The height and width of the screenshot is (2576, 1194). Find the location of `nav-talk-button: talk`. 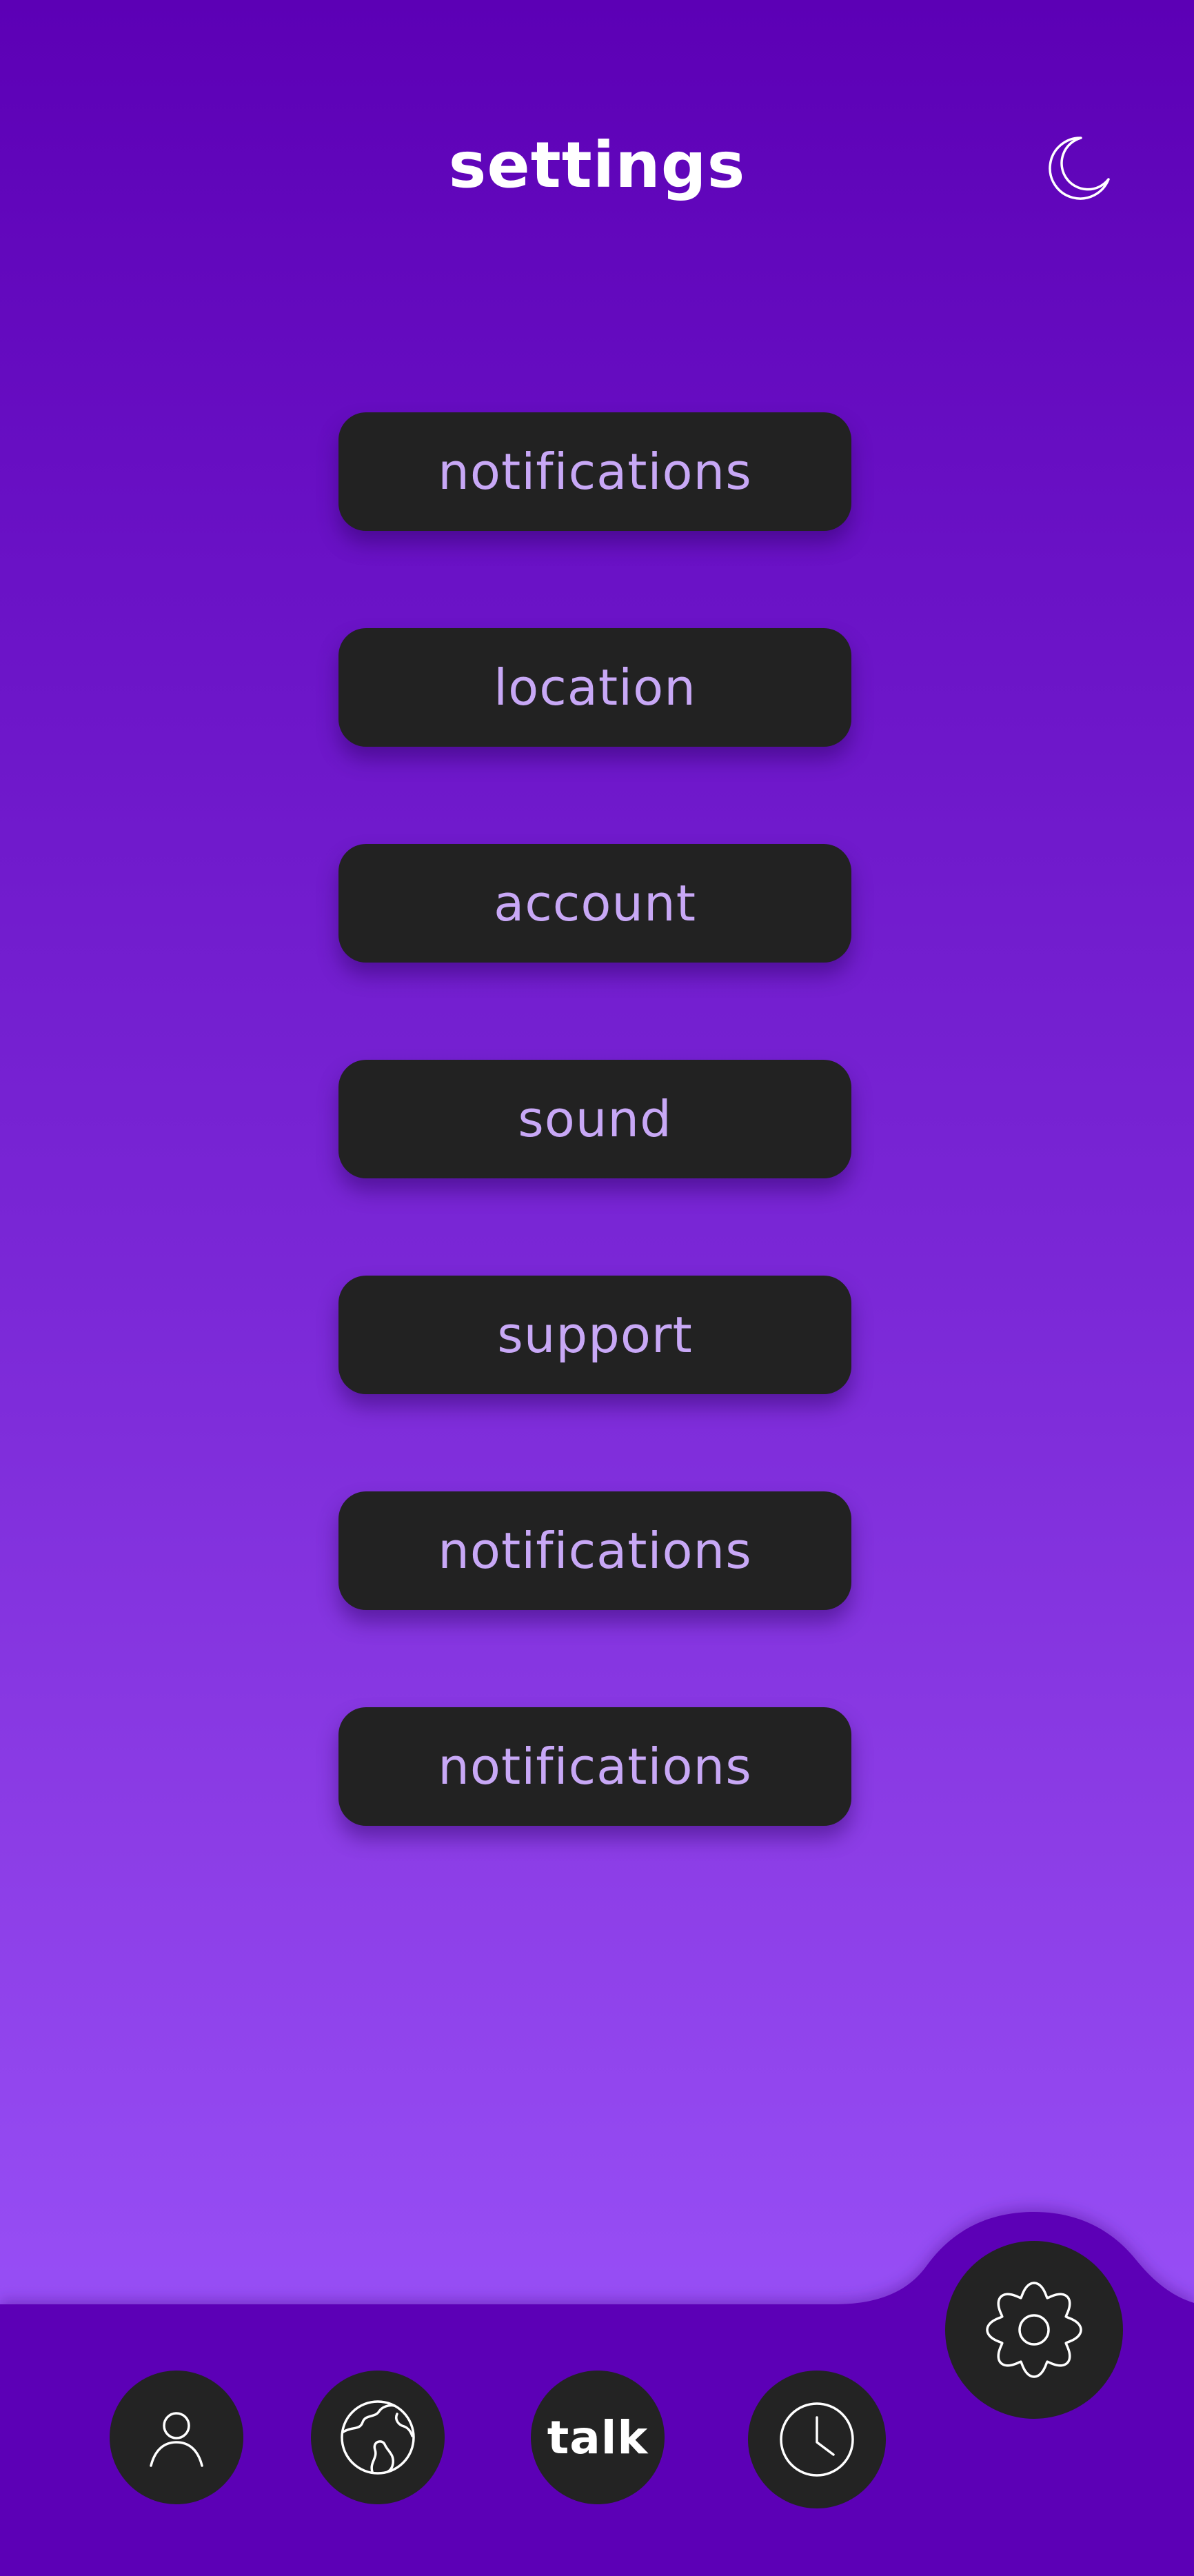

nav-talk-button: talk is located at coordinates (598, 2437).